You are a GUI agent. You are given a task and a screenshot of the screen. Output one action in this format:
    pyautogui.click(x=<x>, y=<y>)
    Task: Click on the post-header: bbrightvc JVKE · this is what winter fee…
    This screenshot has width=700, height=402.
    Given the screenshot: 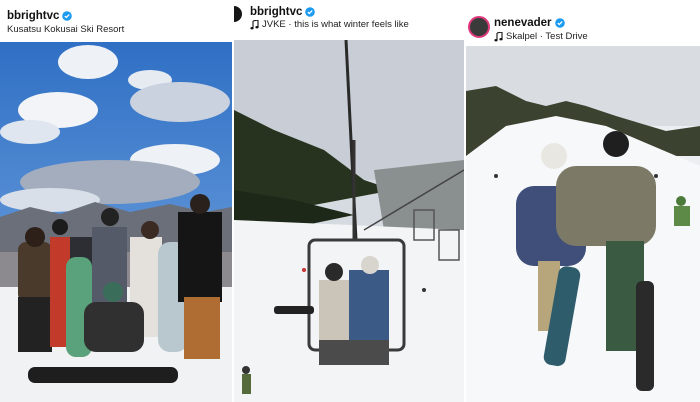 What is the action you would take?
    pyautogui.click(x=349, y=20)
    